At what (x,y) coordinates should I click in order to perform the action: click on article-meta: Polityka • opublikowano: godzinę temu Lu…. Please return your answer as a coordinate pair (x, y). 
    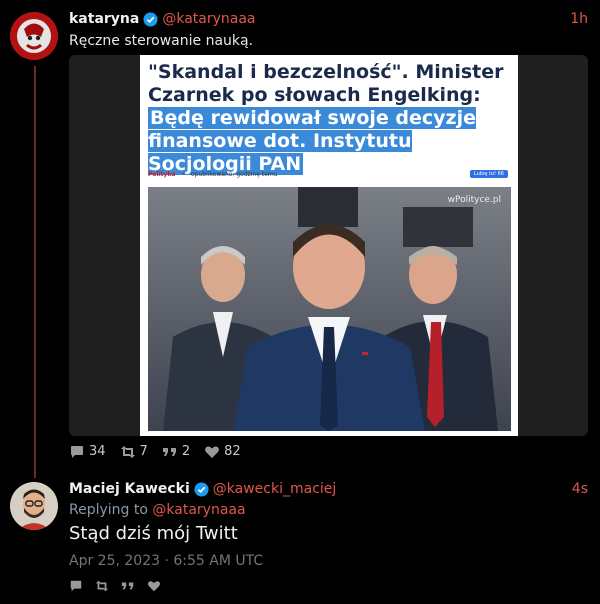
    Looking at the image, I should click on (328, 174).